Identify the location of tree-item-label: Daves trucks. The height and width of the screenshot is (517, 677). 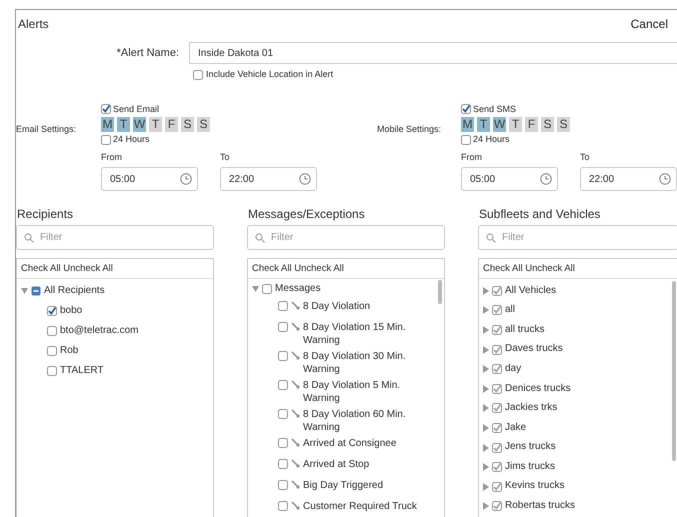
(534, 349).